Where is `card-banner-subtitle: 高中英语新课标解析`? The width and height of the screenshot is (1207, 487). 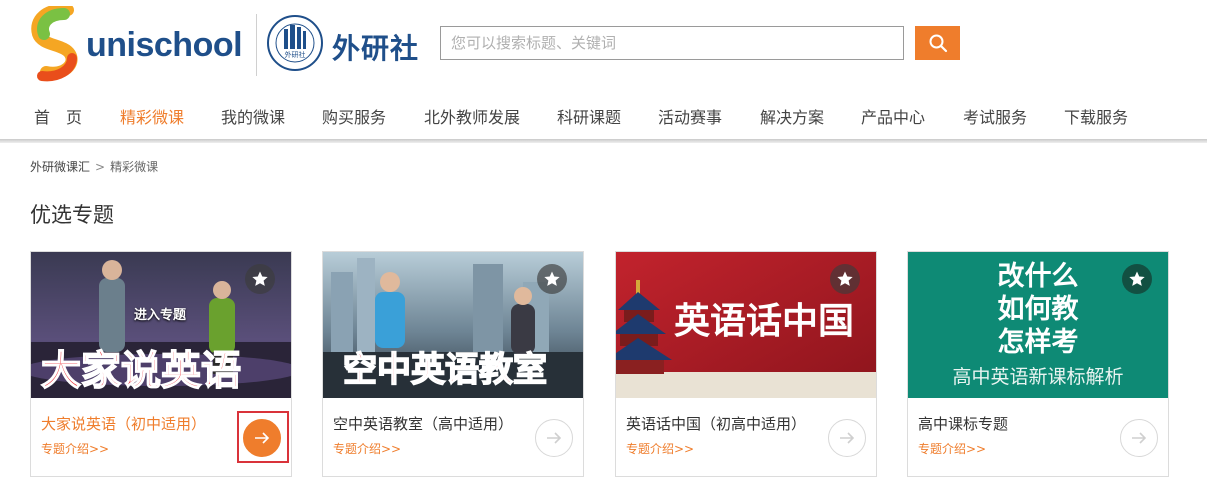
card-banner-subtitle: 高中英语新课标解析 is located at coordinates (1038, 377).